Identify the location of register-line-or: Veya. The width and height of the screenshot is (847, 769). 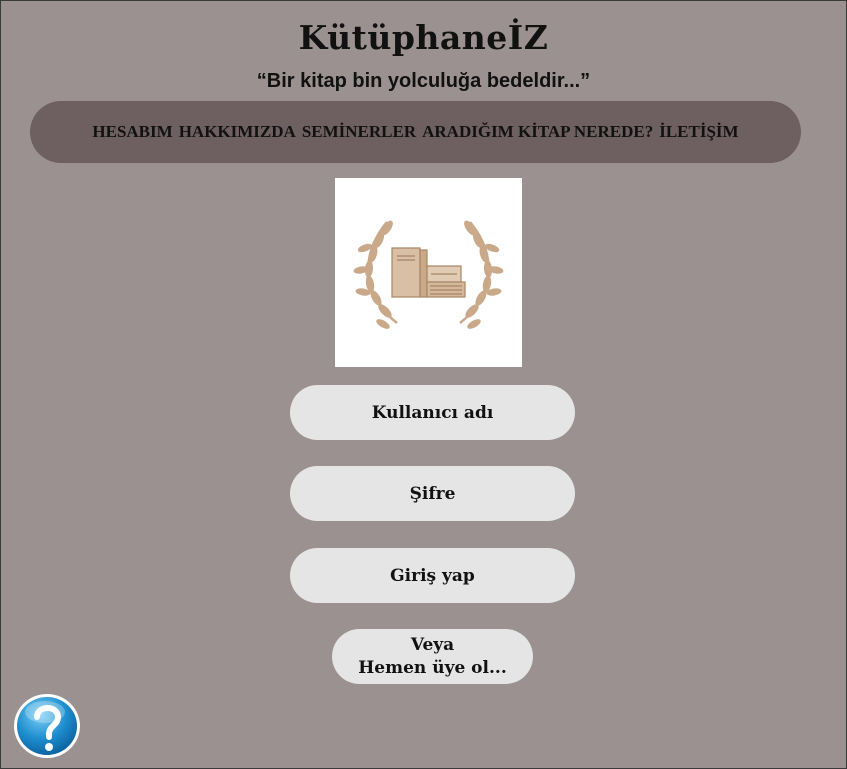
(432, 644).